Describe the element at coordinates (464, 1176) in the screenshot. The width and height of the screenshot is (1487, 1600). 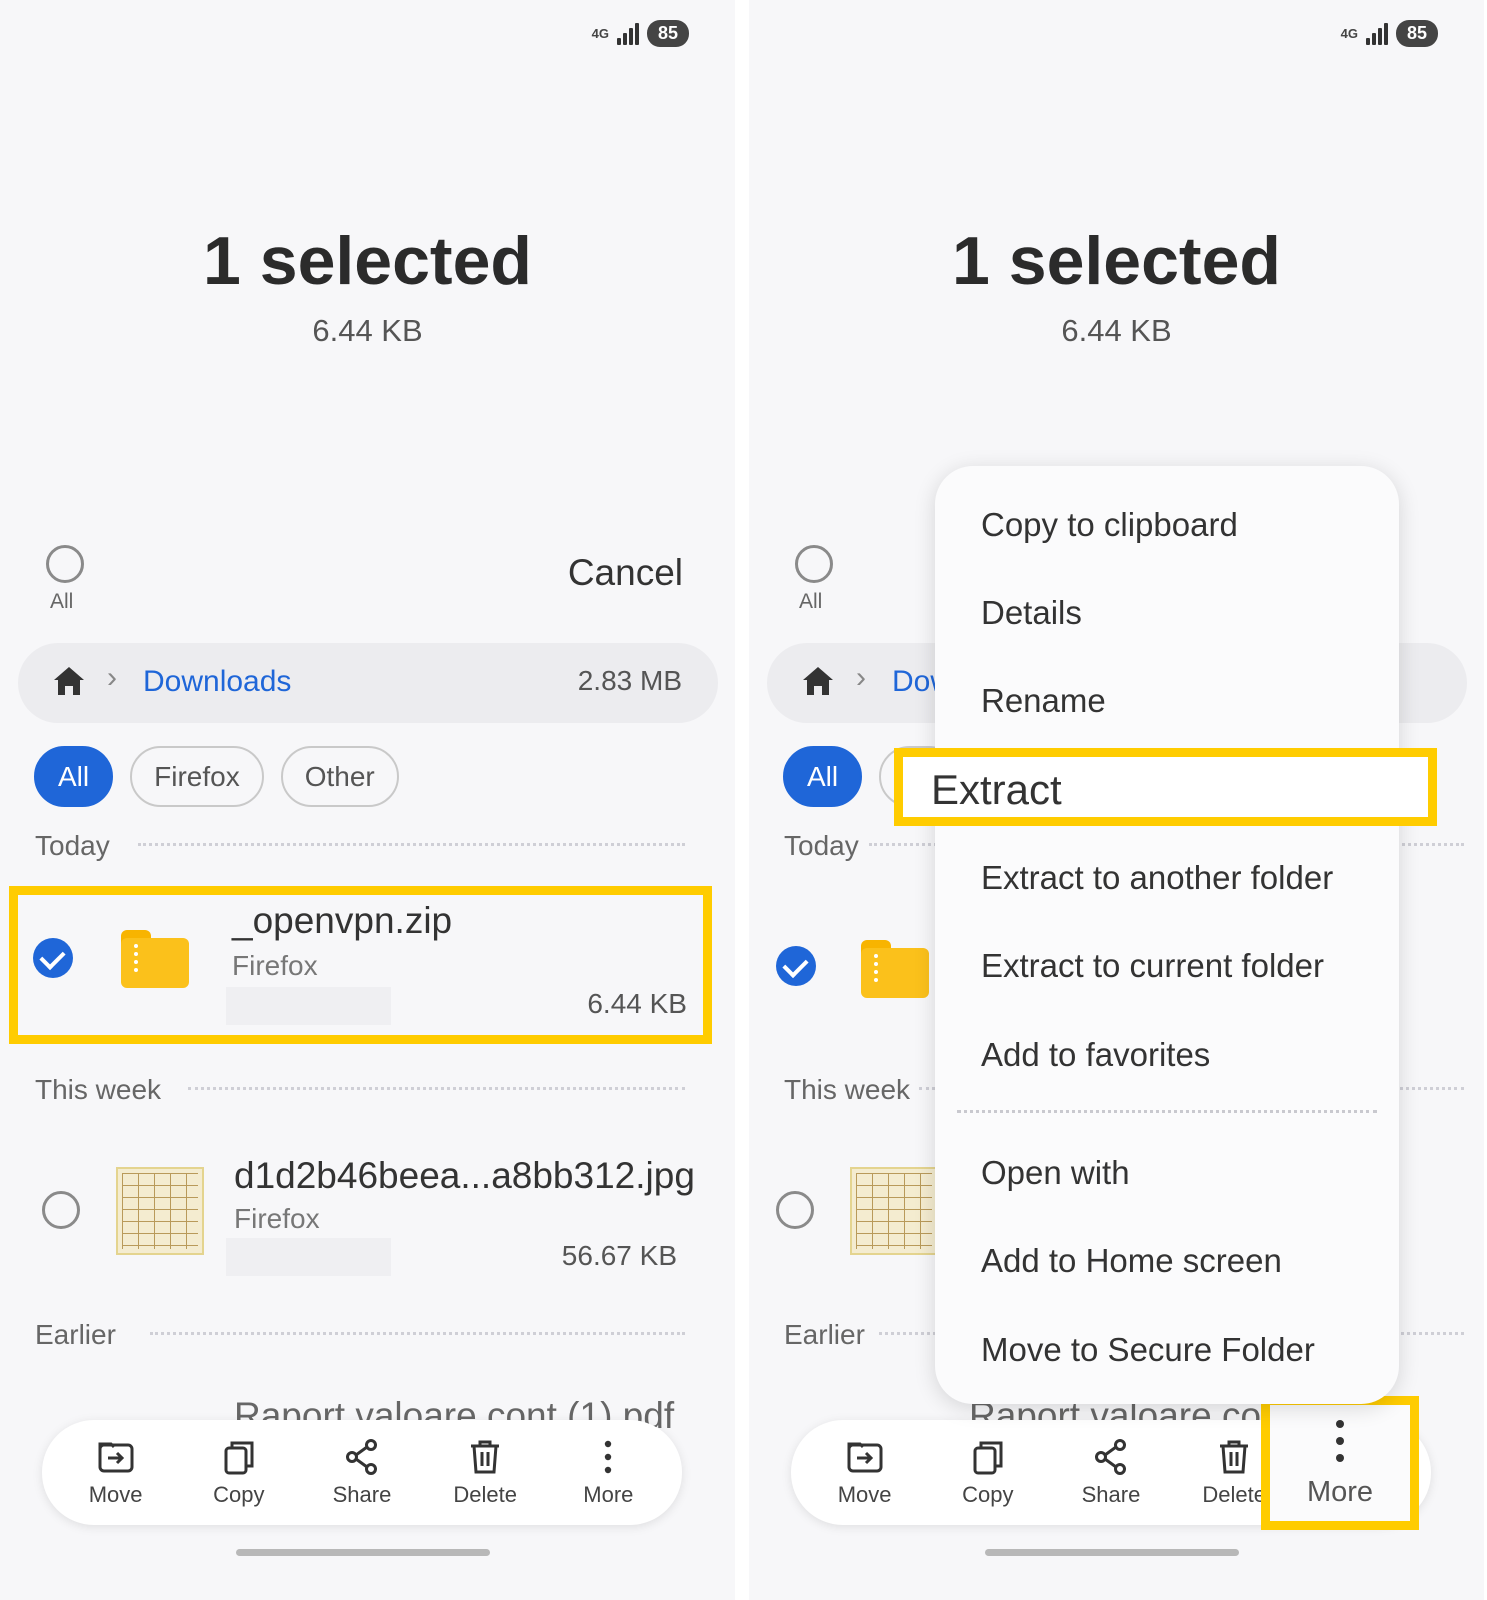
I see `file-name: d1d2b46beea...a8bb312.jpg` at that location.